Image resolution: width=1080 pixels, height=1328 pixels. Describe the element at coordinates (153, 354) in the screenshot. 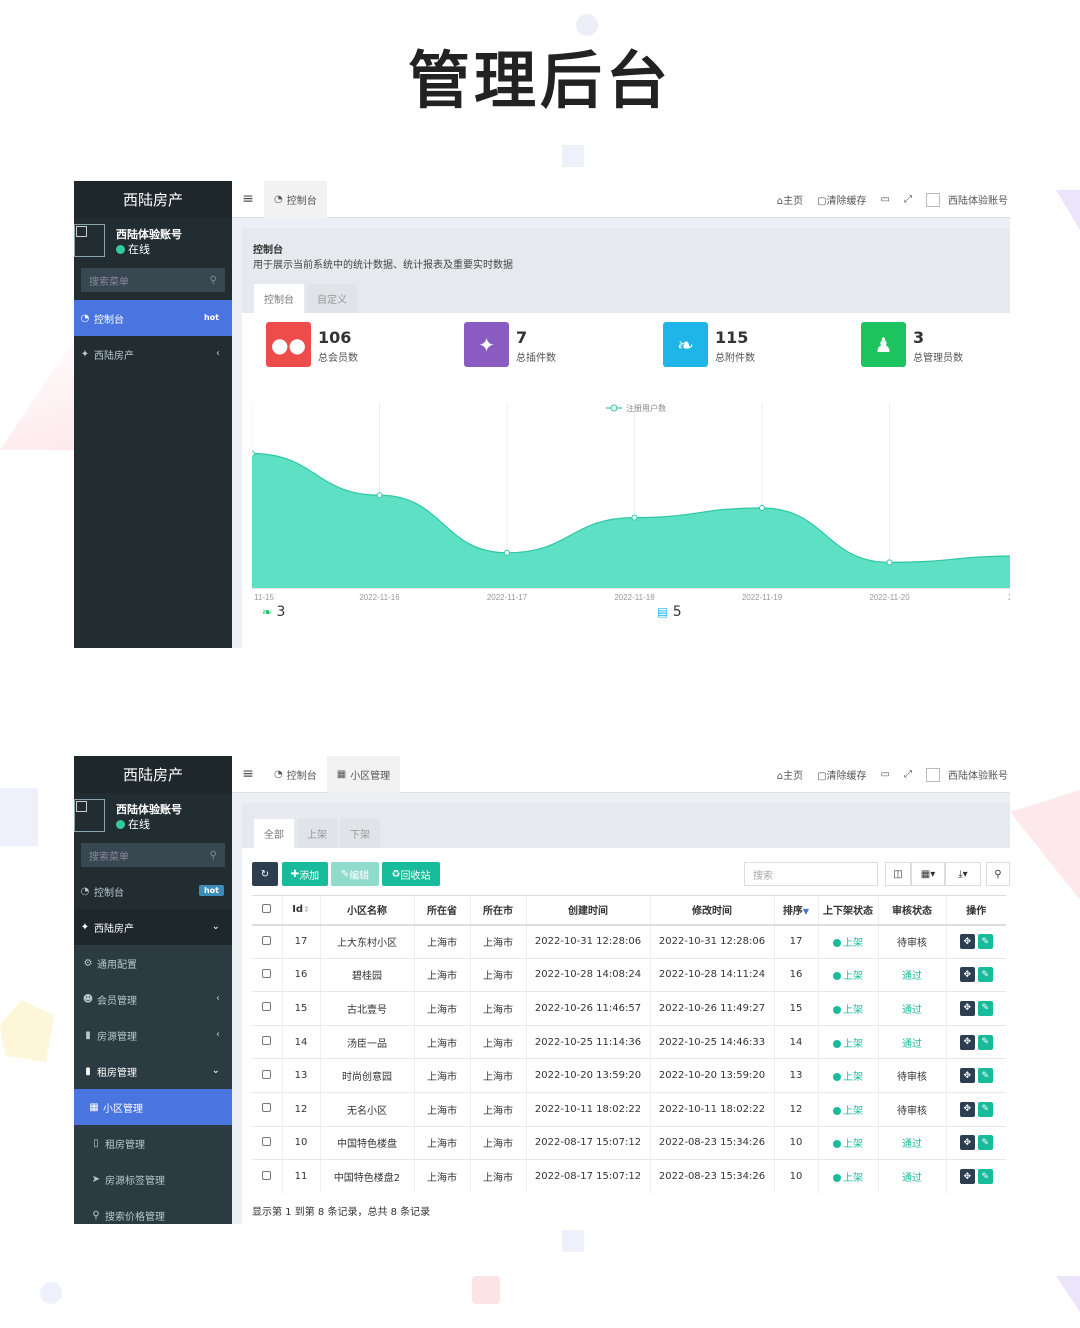

I see `sidebar-item-xilu-realty: ✦ 西陆房产 ‹` at that location.